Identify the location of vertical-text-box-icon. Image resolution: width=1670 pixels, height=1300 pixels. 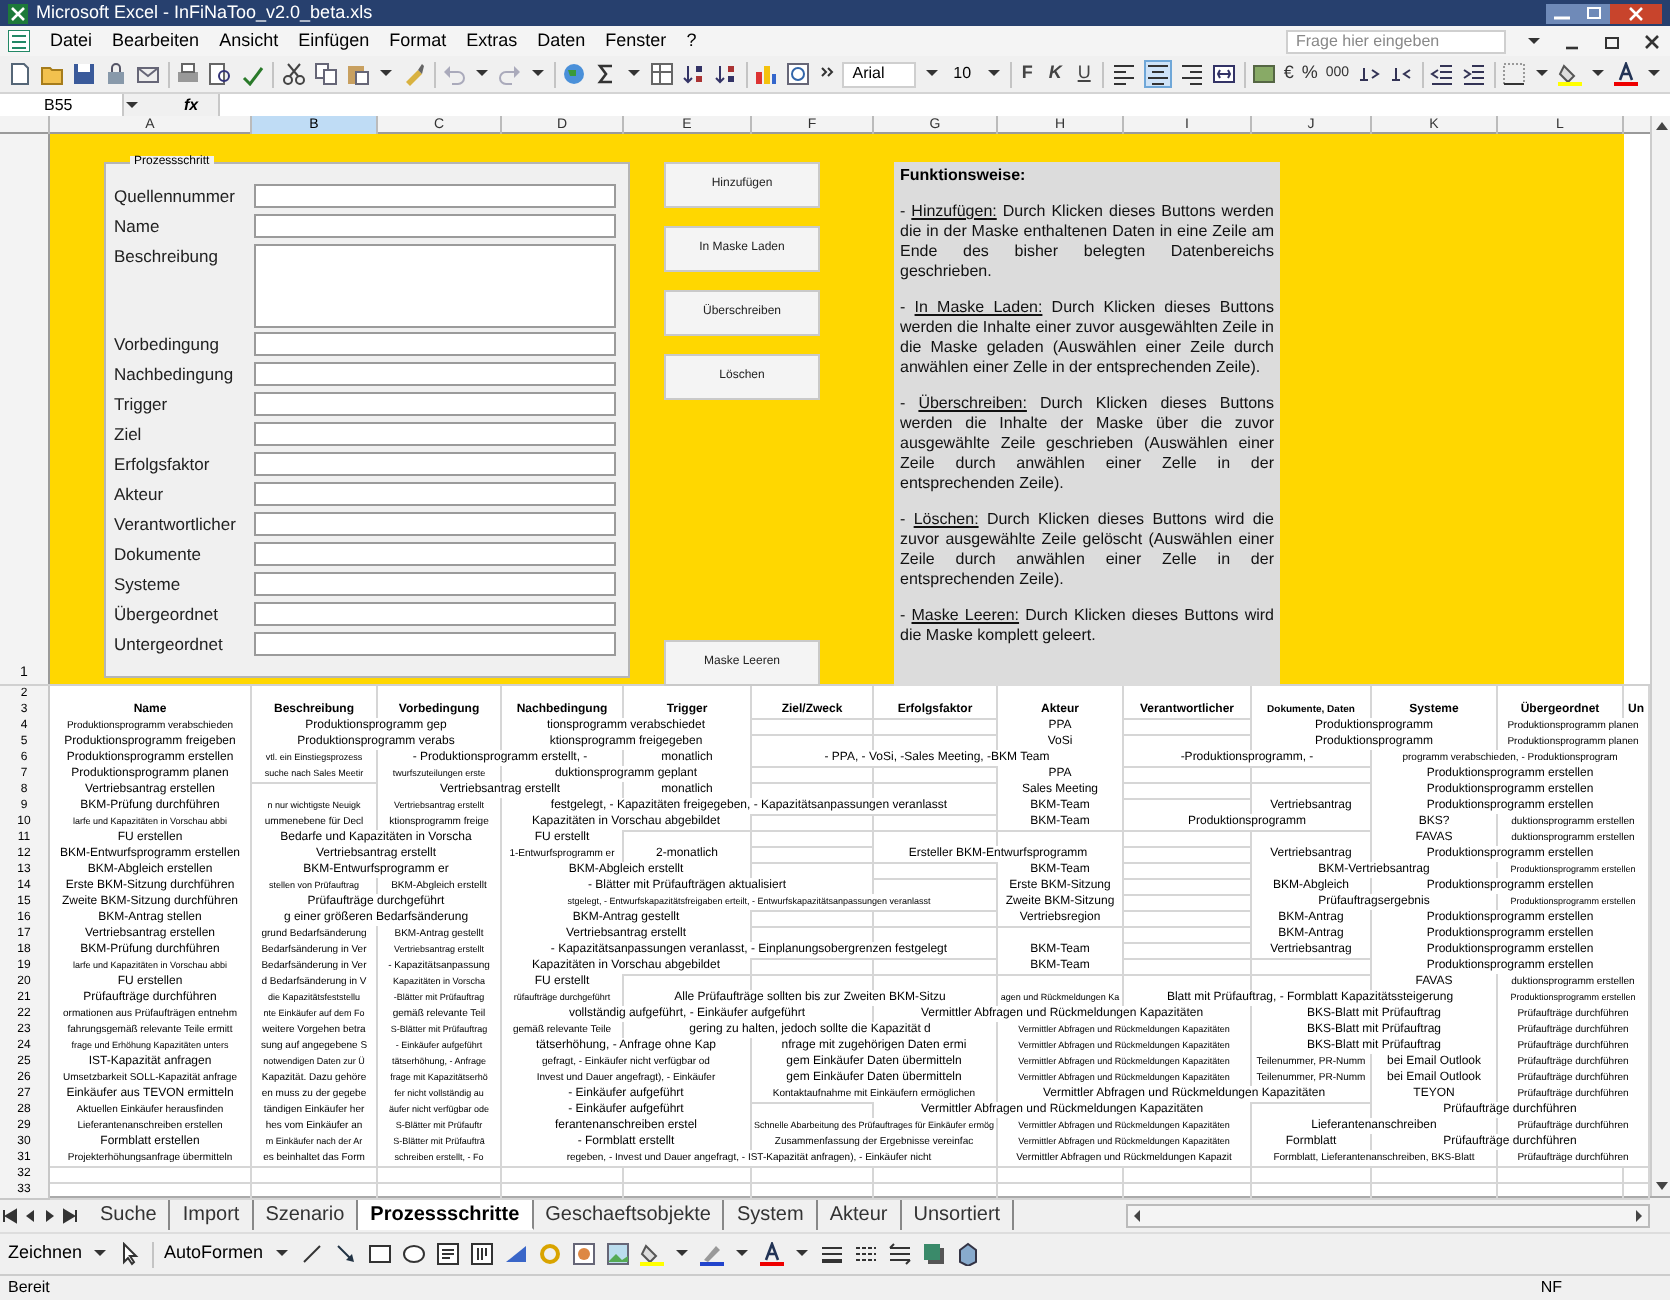
(481, 1254).